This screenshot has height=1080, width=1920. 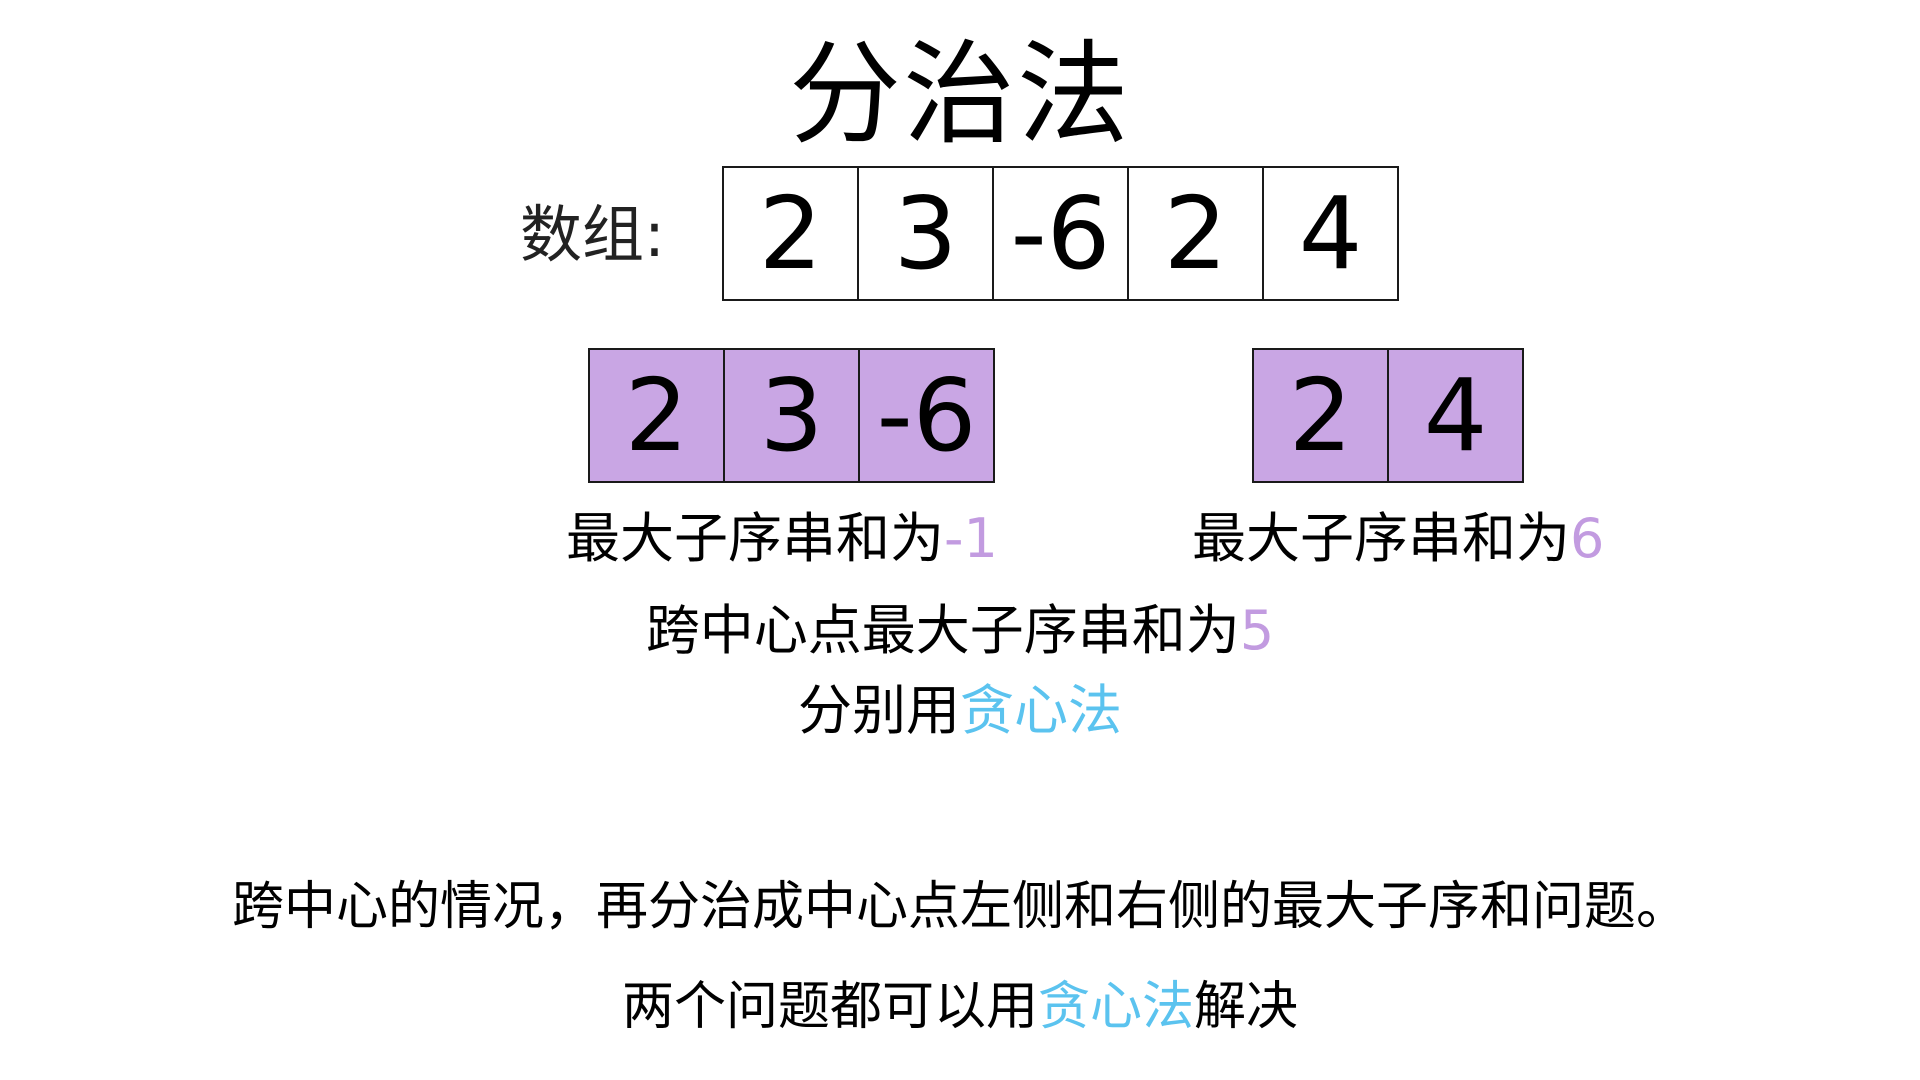 What do you see at coordinates (1257, 630) in the screenshot?
I see `cross-center-sum-value: 5` at bounding box center [1257, 630].